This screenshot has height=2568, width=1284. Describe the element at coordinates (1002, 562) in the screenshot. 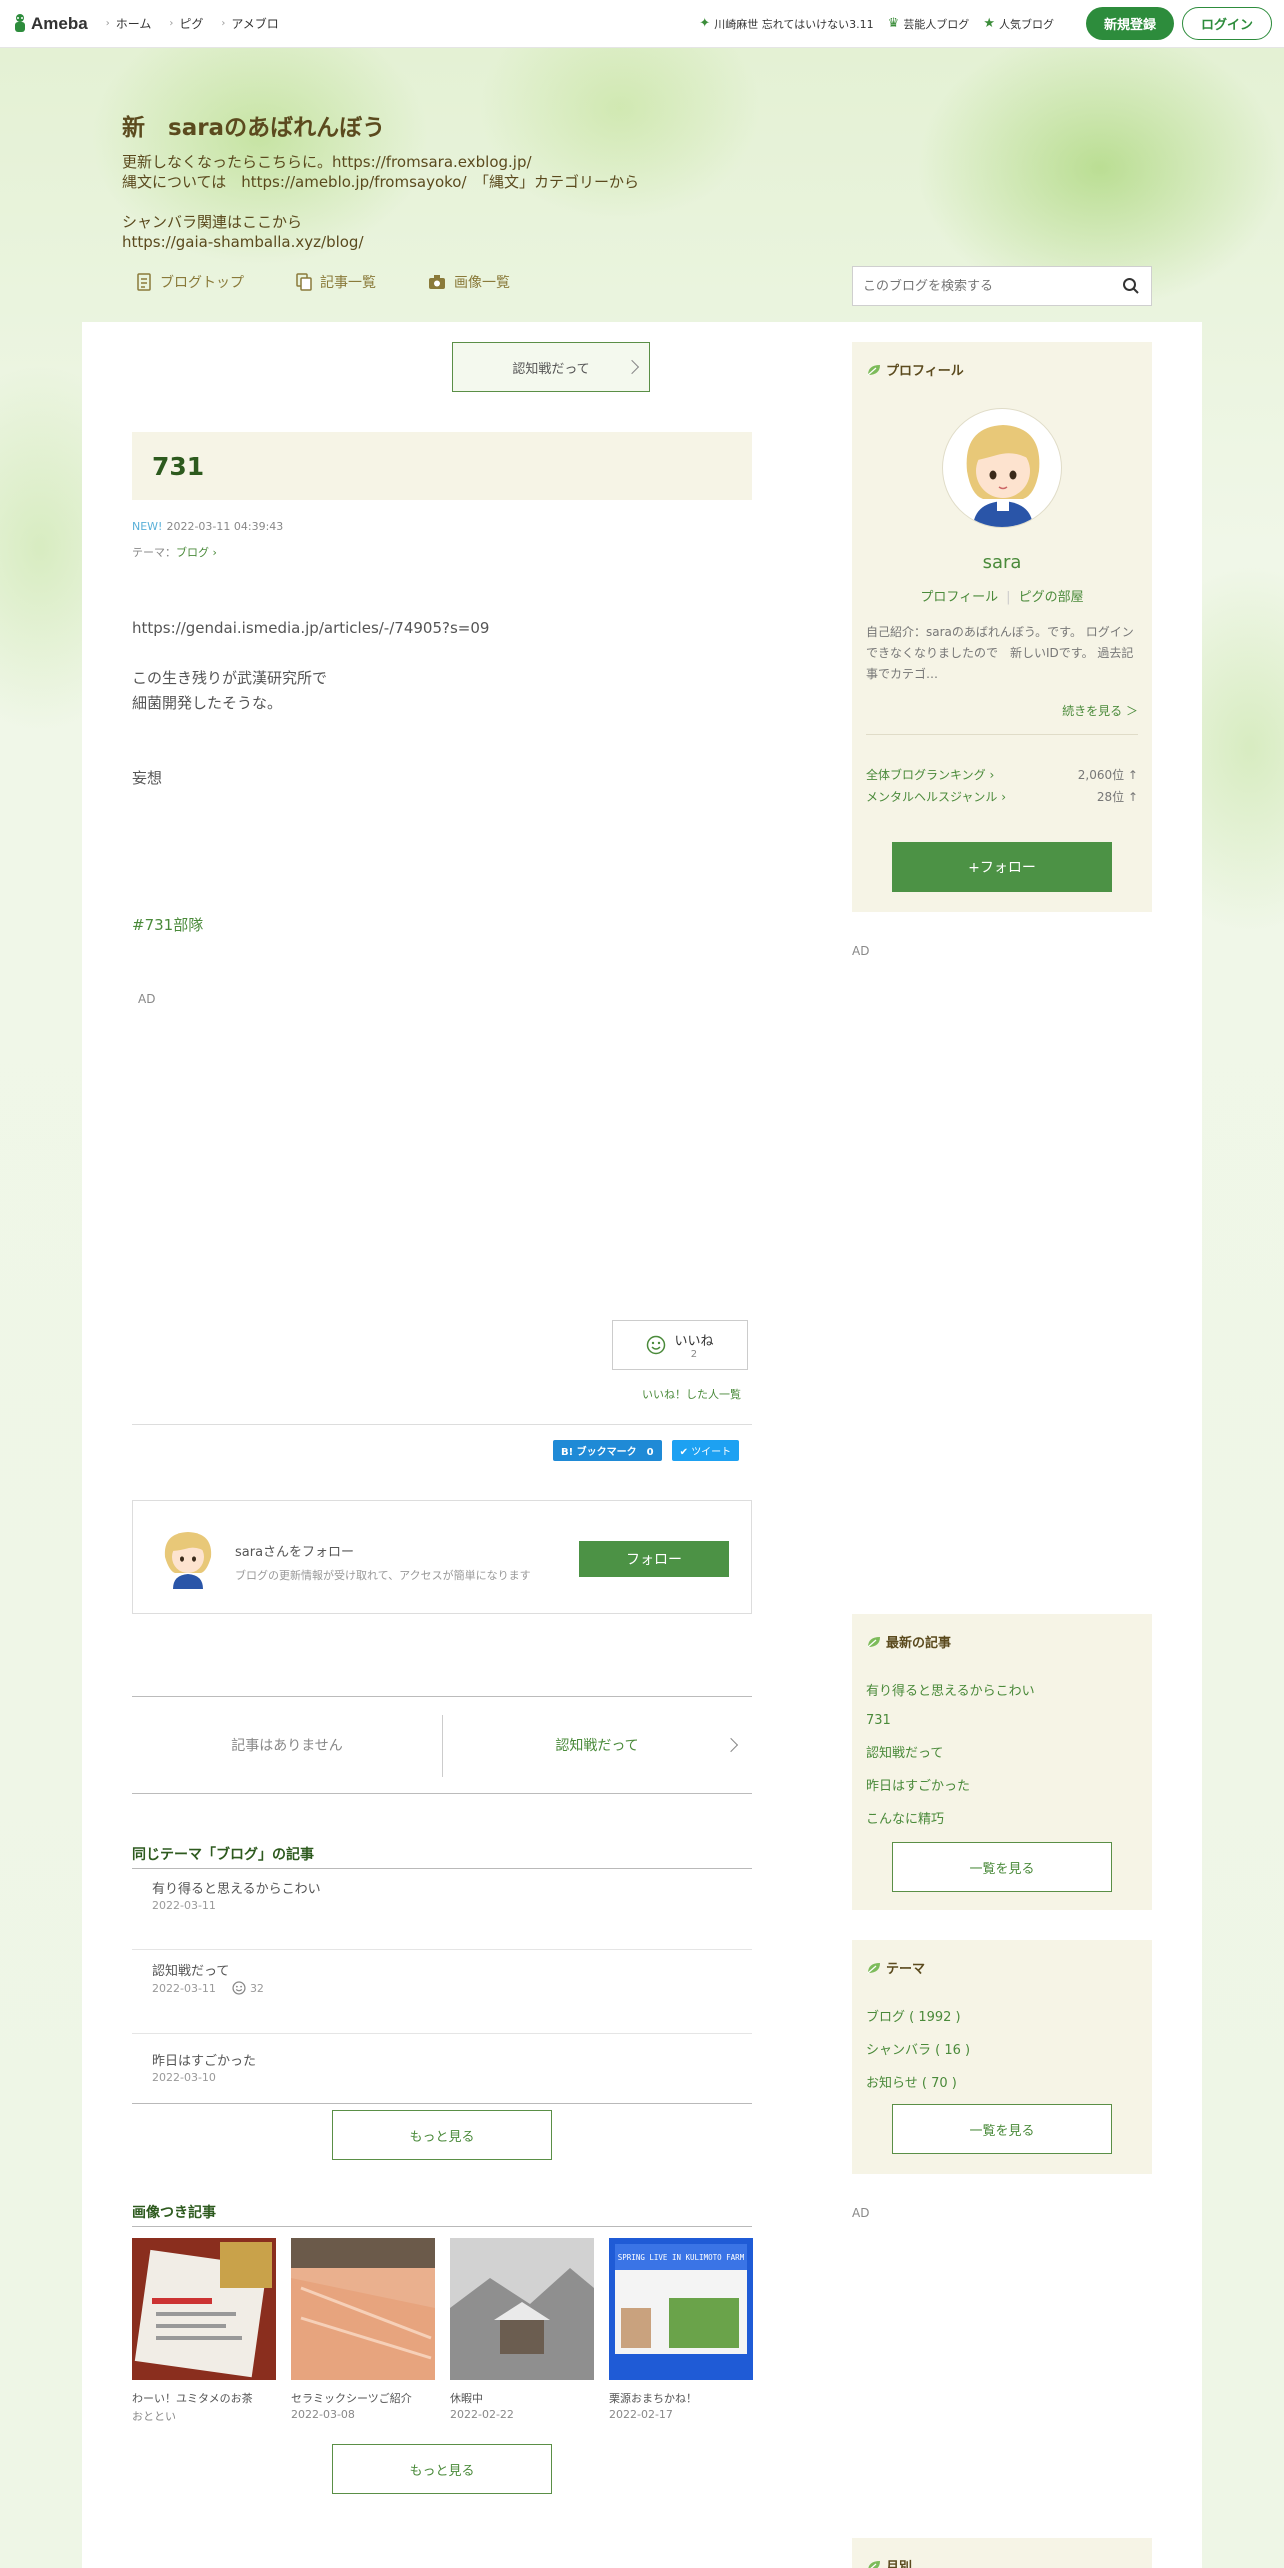

I see `profile-name: sara` at that location.